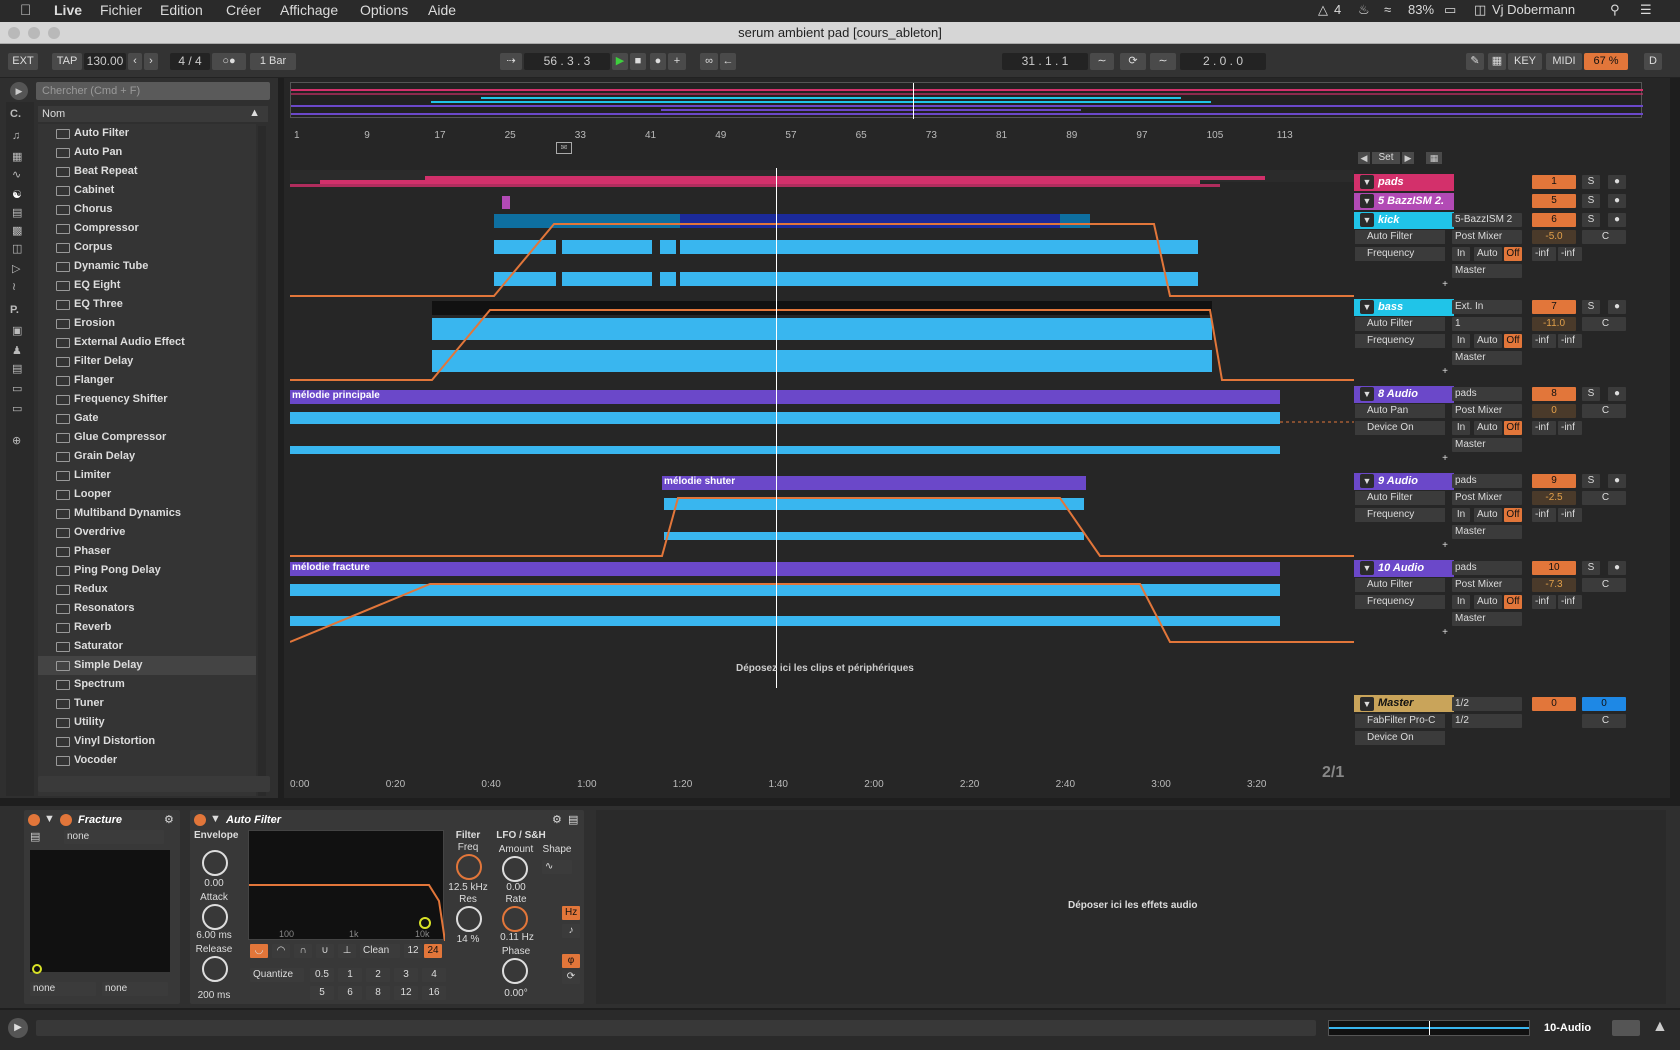  What do you see at coordinates (322, 975) in the screenshot?
I see `quantize-value-button: 0.5` at bounding box center [322, 975].